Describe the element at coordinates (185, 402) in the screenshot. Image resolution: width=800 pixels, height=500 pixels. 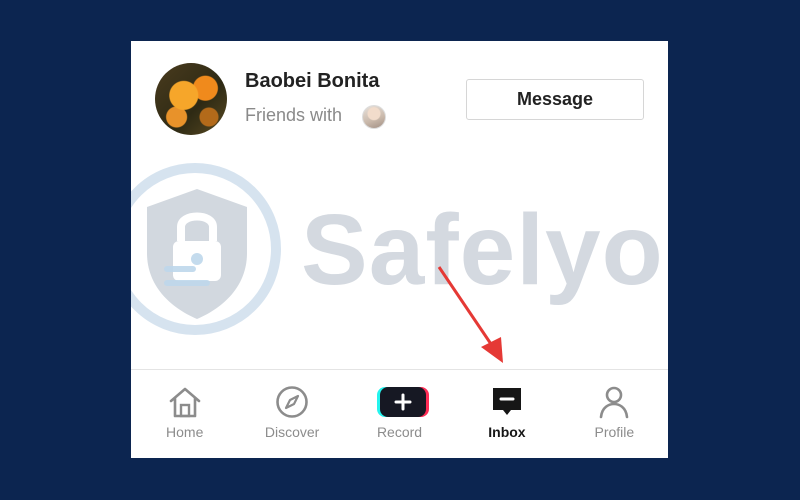
I see `home-icon` at that location.